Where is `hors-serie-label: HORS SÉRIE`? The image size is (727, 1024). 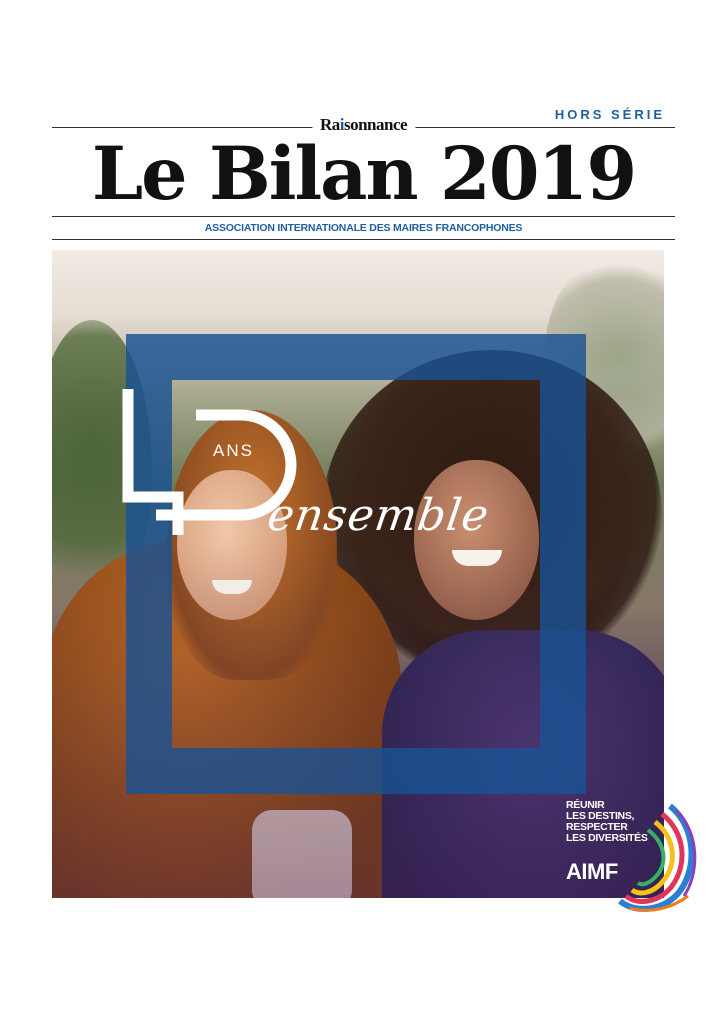 hors-serie-label: HORS SÉRIE is located at coordinates (609, 114).